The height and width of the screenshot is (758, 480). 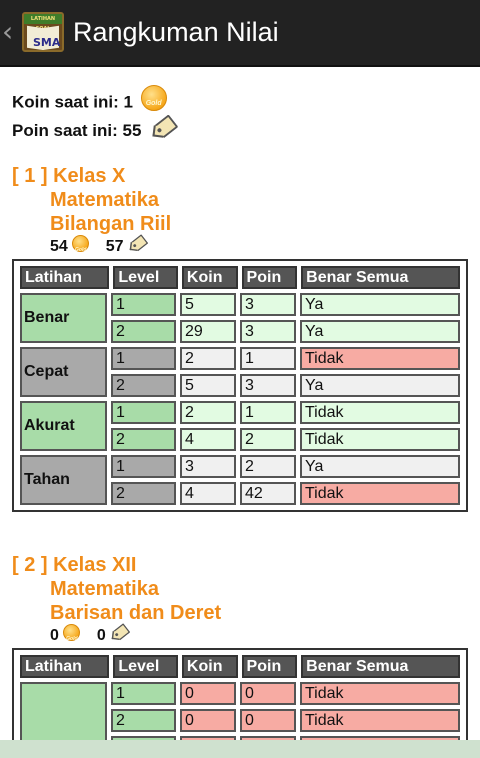 What do you see at coordinates (285, 439) in the screenshot?
I see `table-row: 2 4 2 Tidak` at bounding box center [285, 439].